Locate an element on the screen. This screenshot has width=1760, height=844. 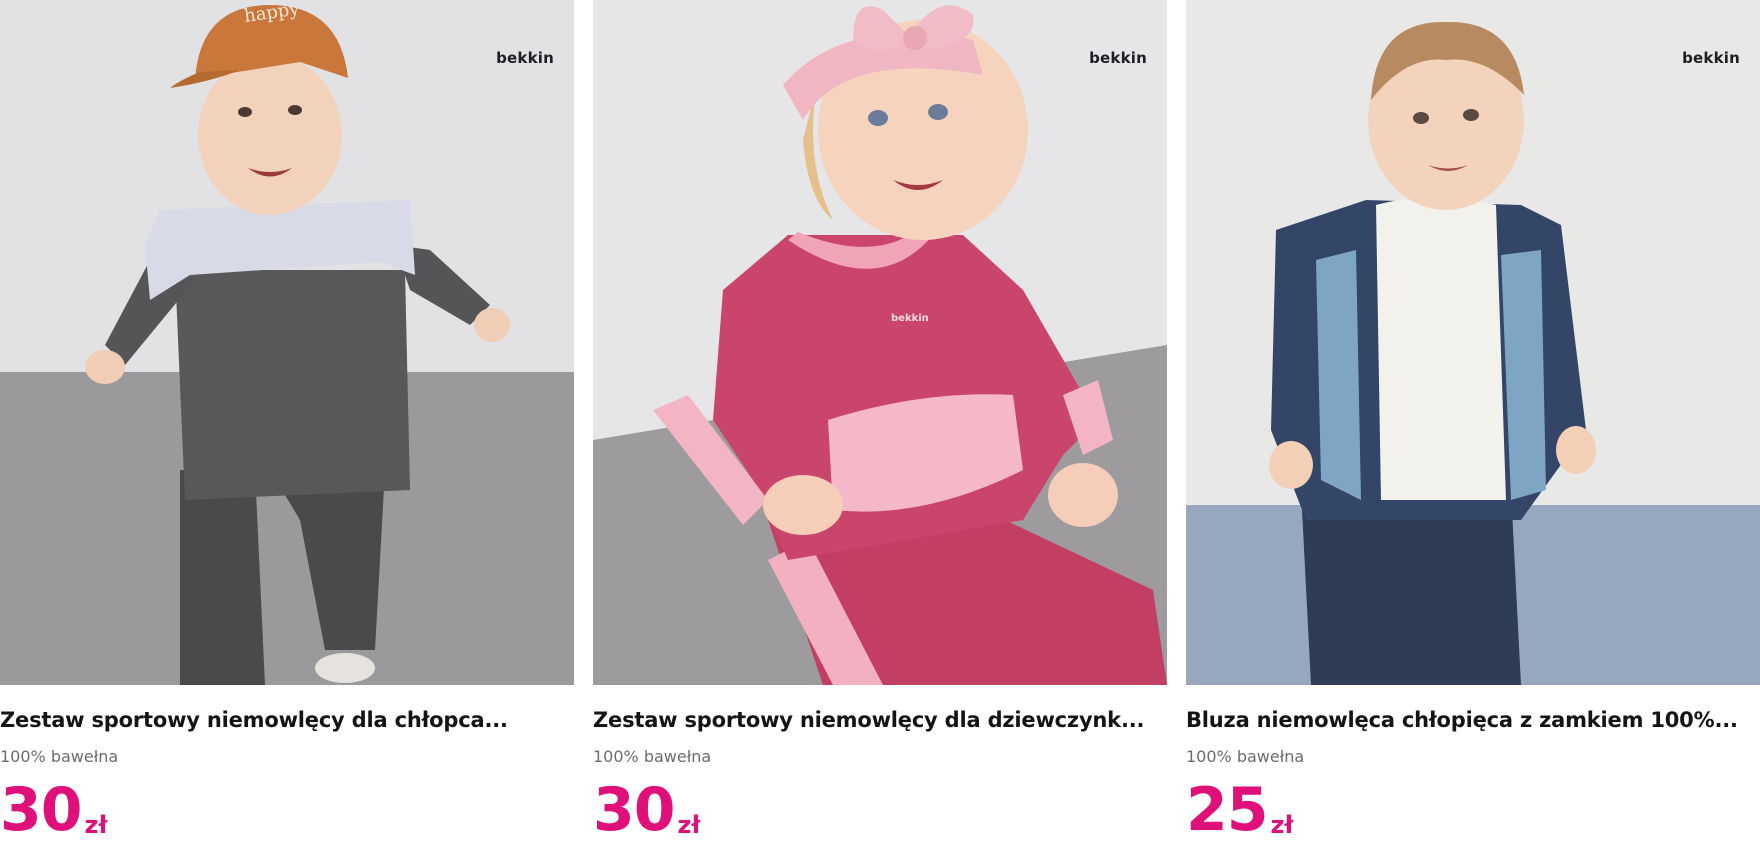
product-price: 25 zł is located at coordinates (1239, 810).